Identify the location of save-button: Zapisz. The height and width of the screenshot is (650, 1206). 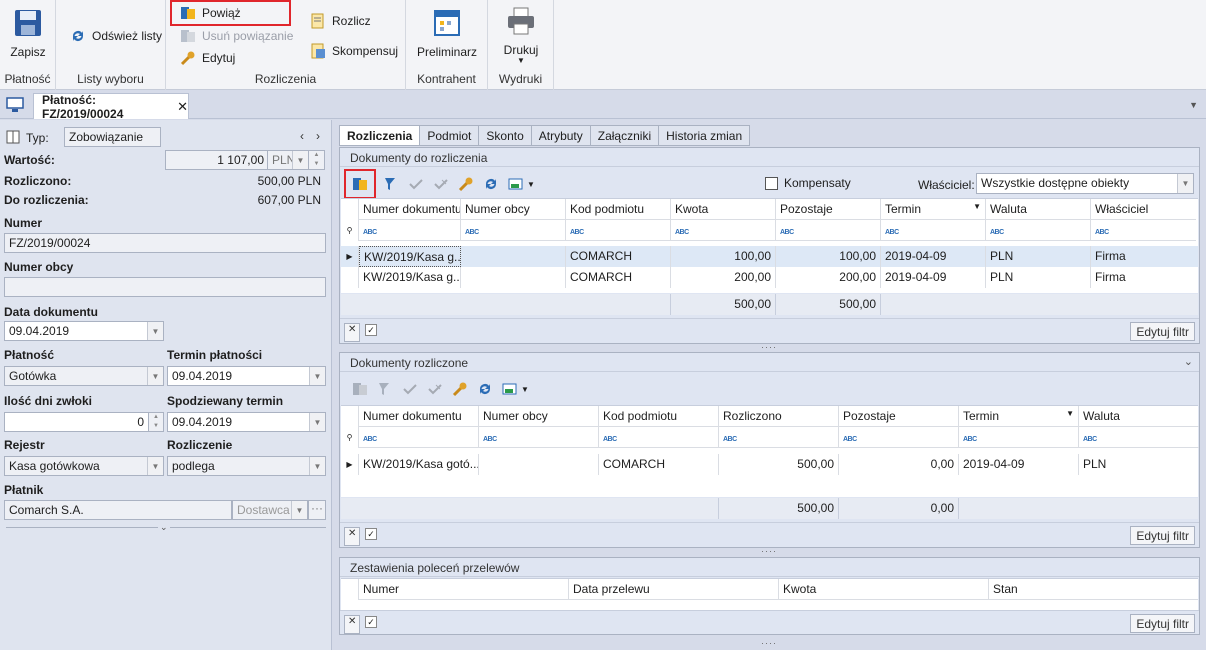
(28, 33).